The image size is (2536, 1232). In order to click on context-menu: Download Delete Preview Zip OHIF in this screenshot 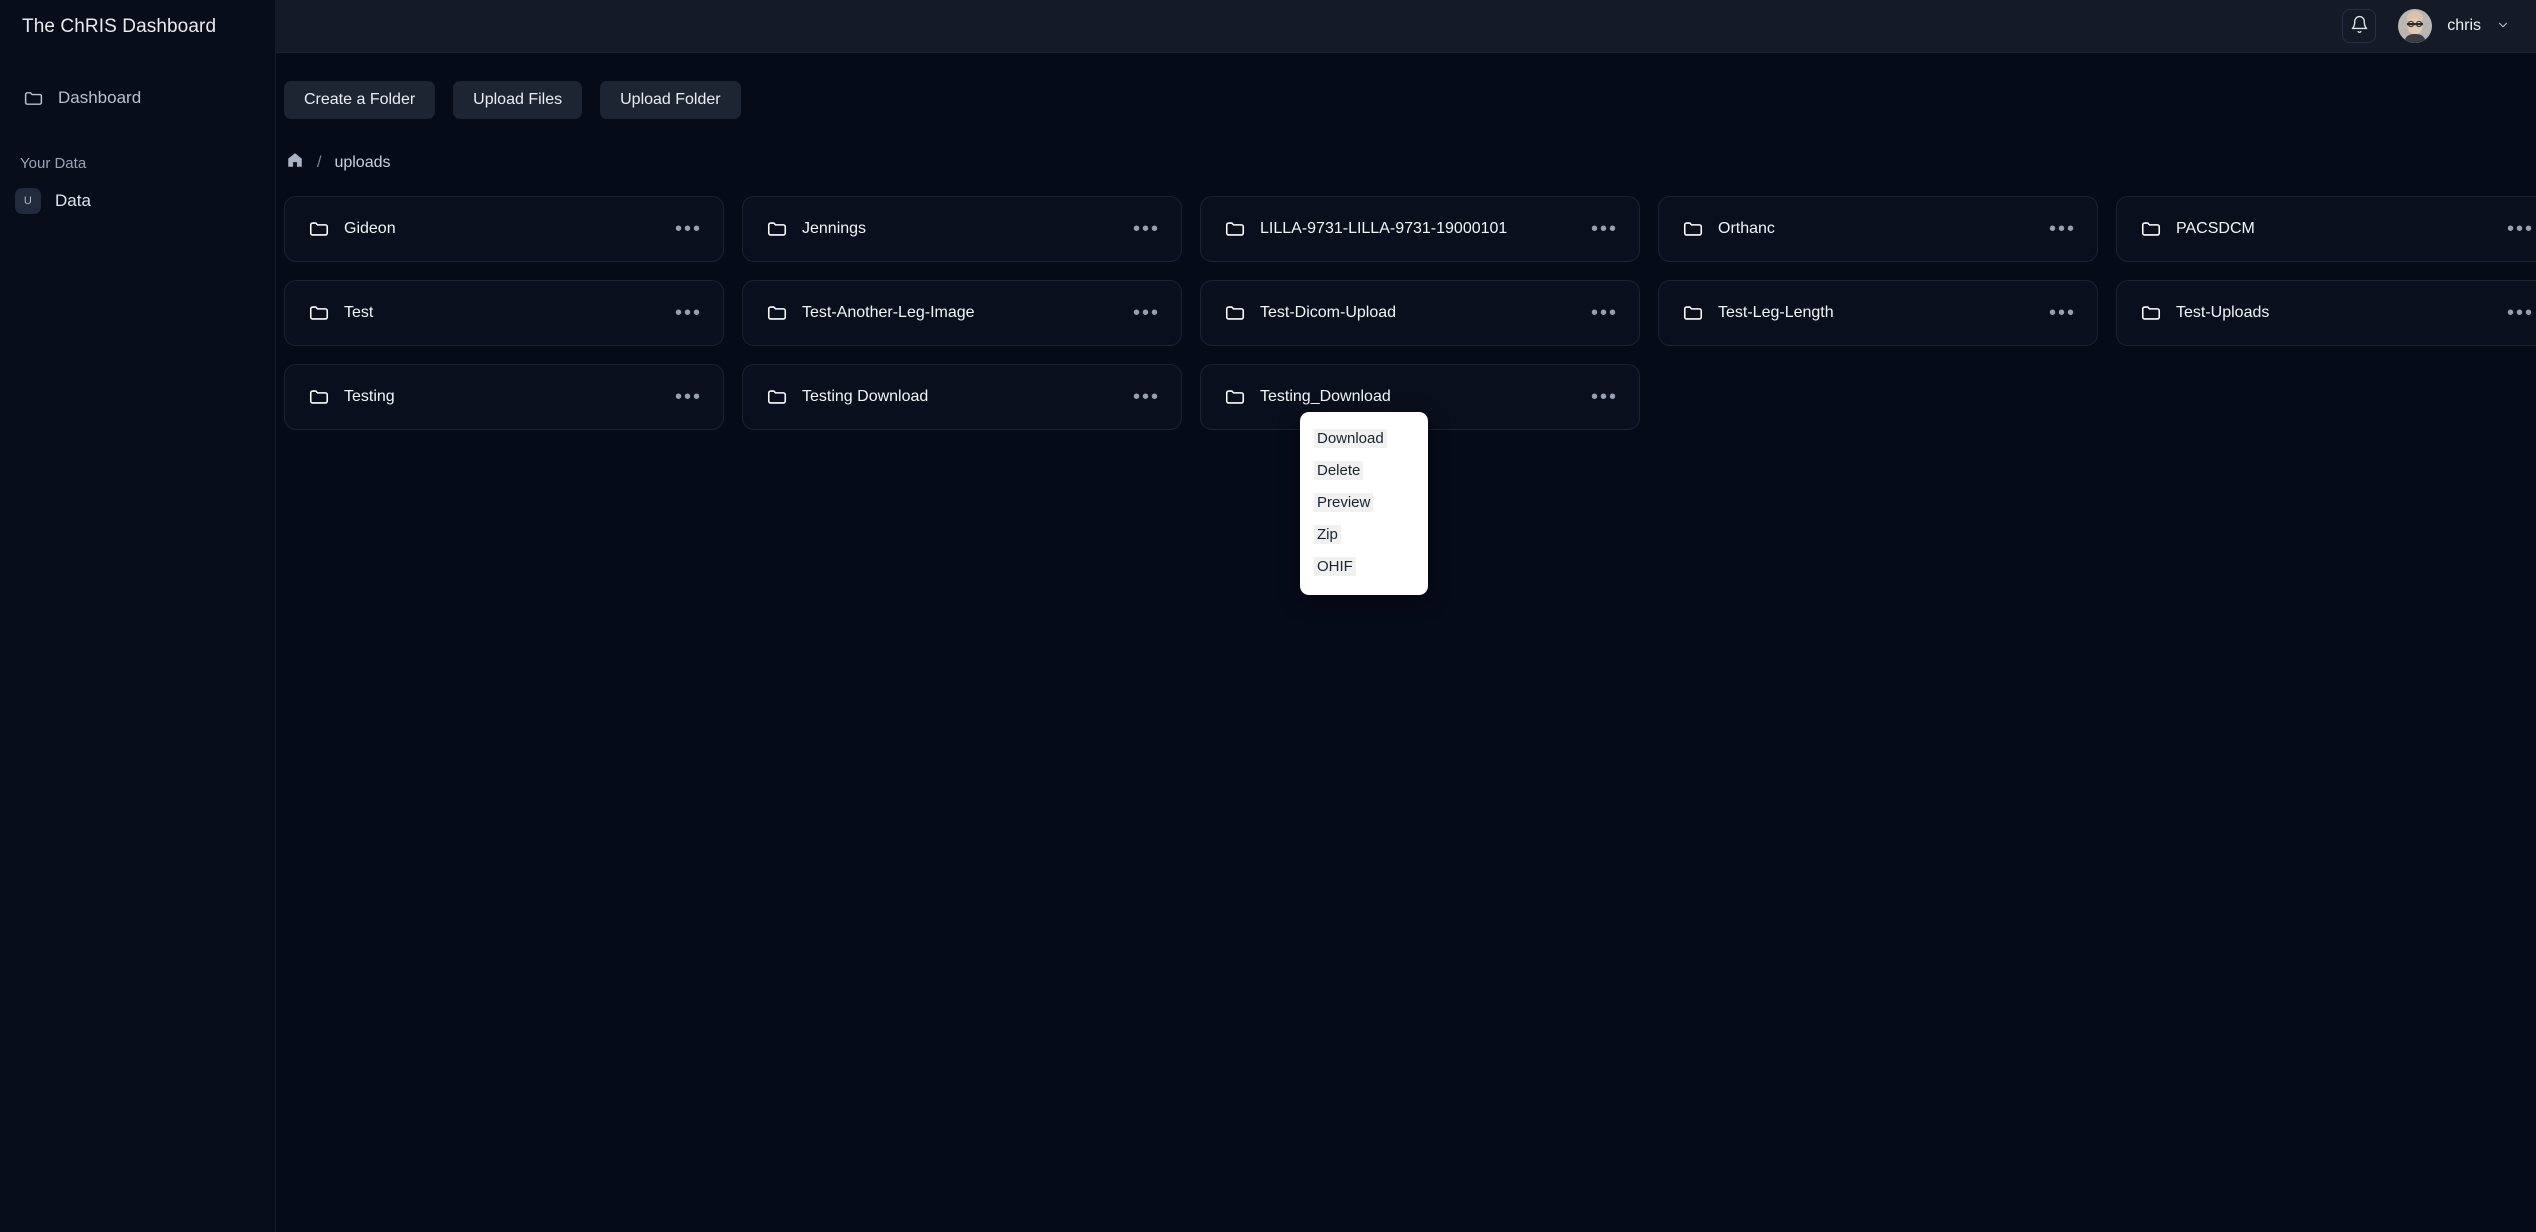, I will do `click(1364, 503)`.